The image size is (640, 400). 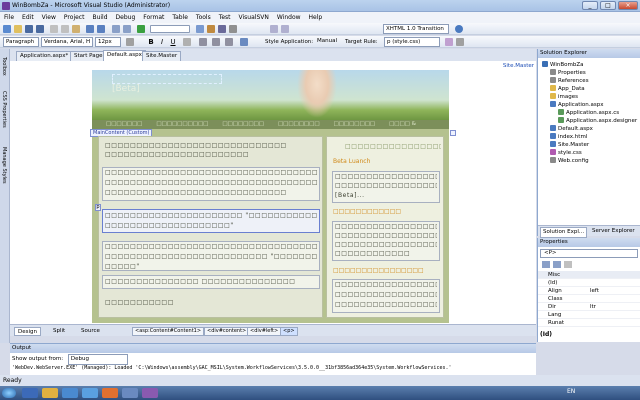 I want to click on undo-icon, so click(x=90, y=29).